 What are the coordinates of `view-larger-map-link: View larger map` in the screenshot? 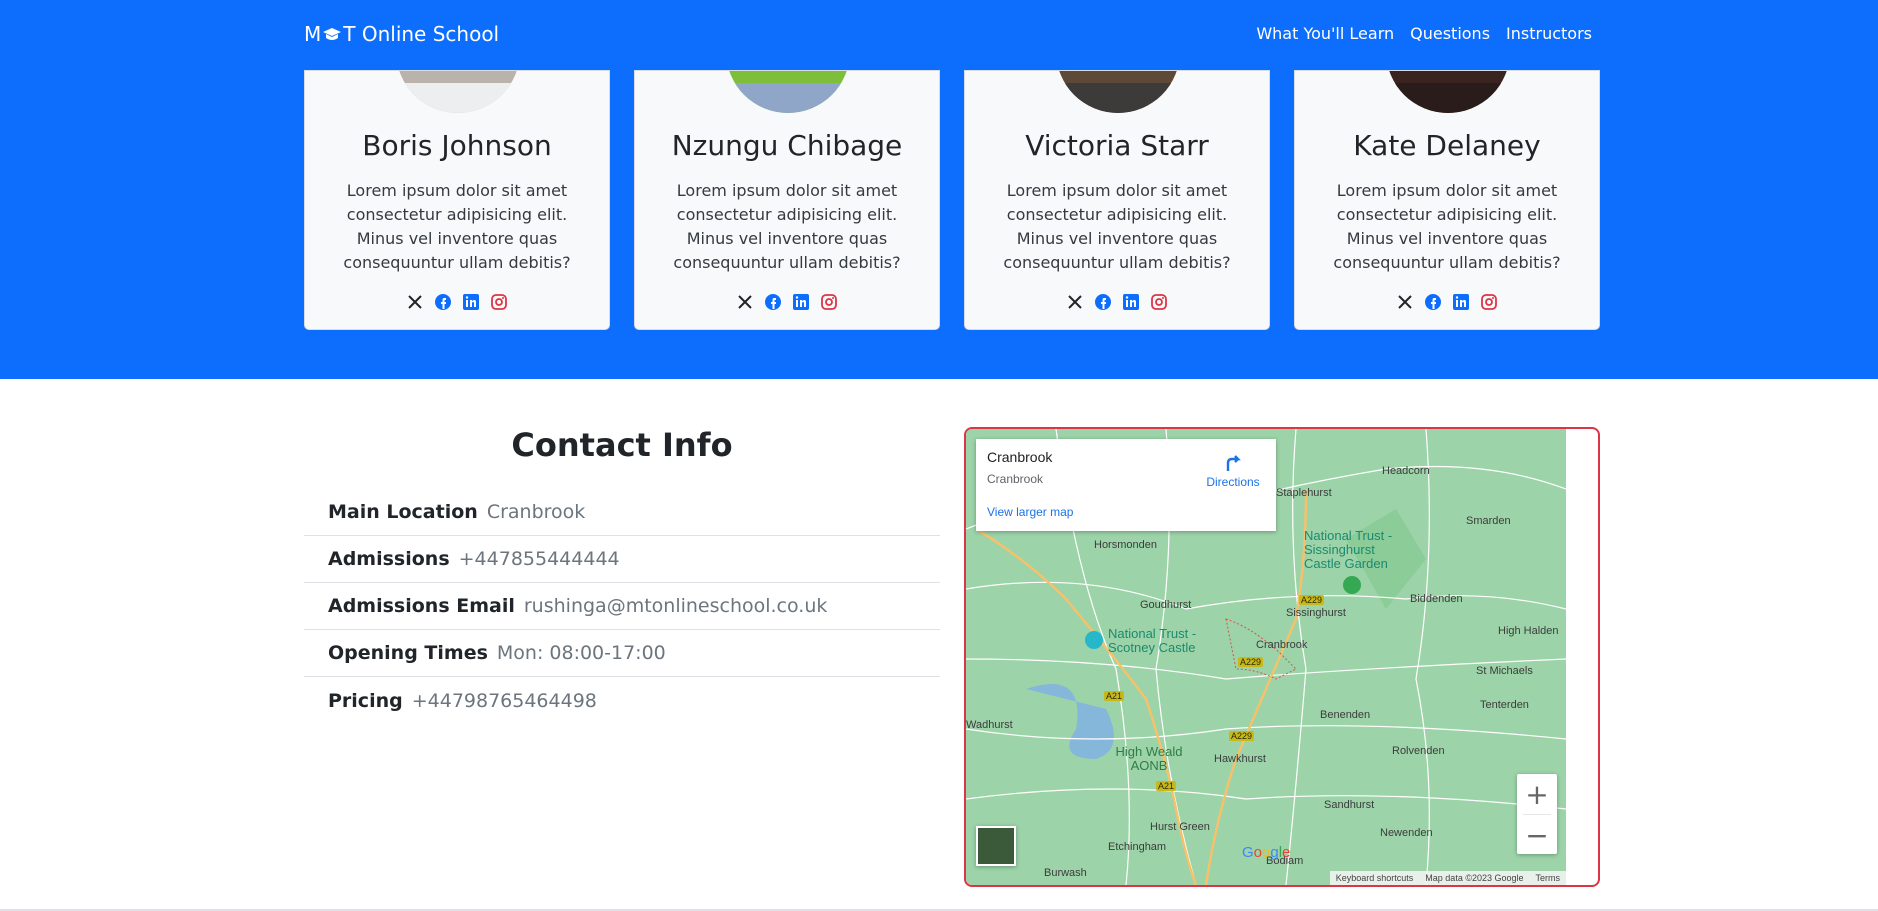 It's located at (1030, 512).